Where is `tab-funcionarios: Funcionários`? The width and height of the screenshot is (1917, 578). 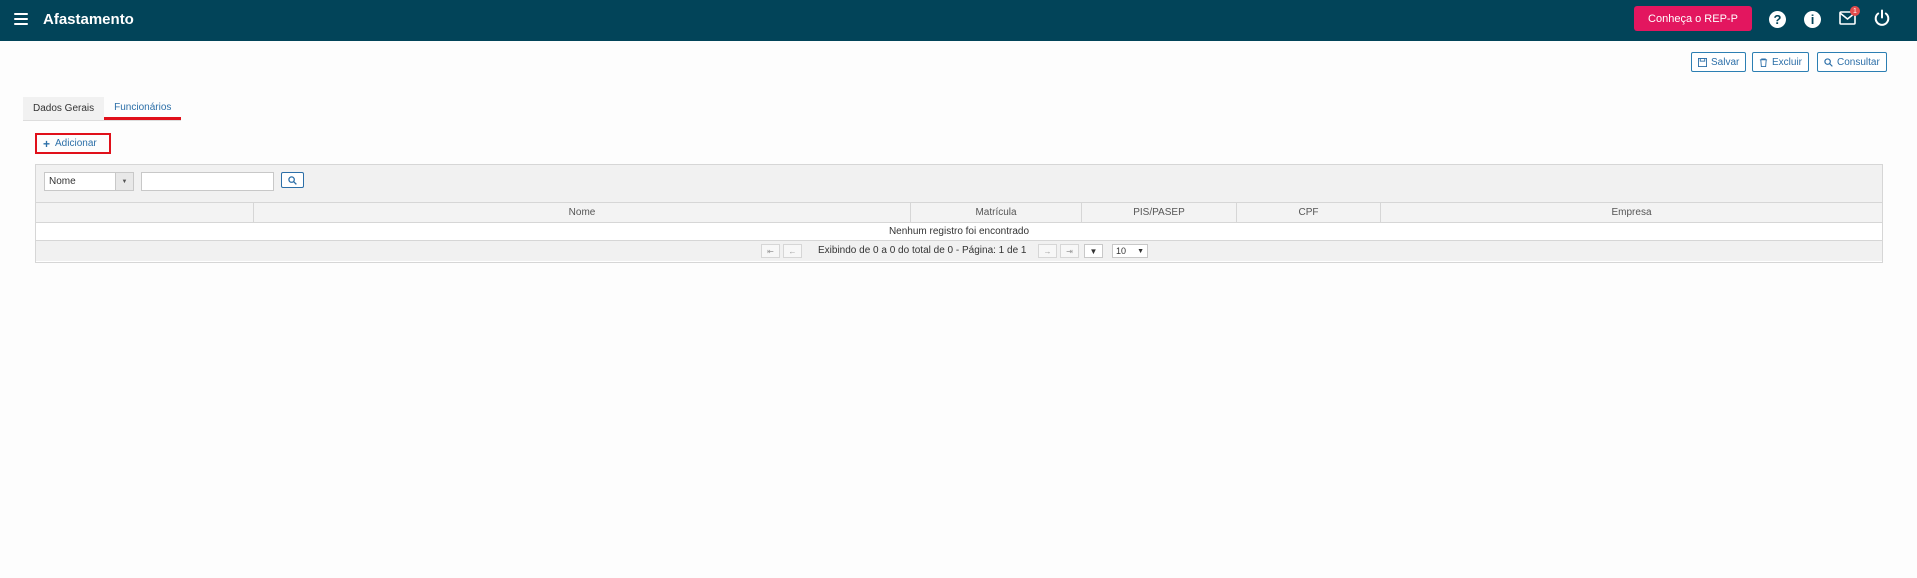 tab-funcionarios: Funcionários is located at coordinates (143, 108).